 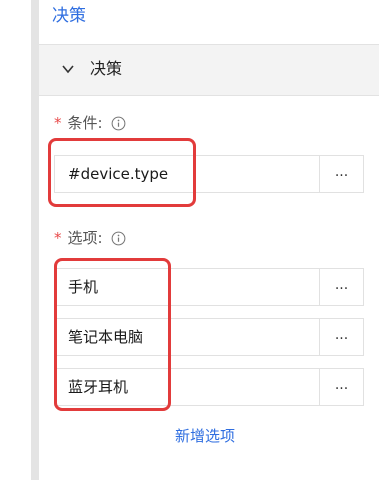 I want to click on section-header-decision: 决策, so click(x=209, y=70).